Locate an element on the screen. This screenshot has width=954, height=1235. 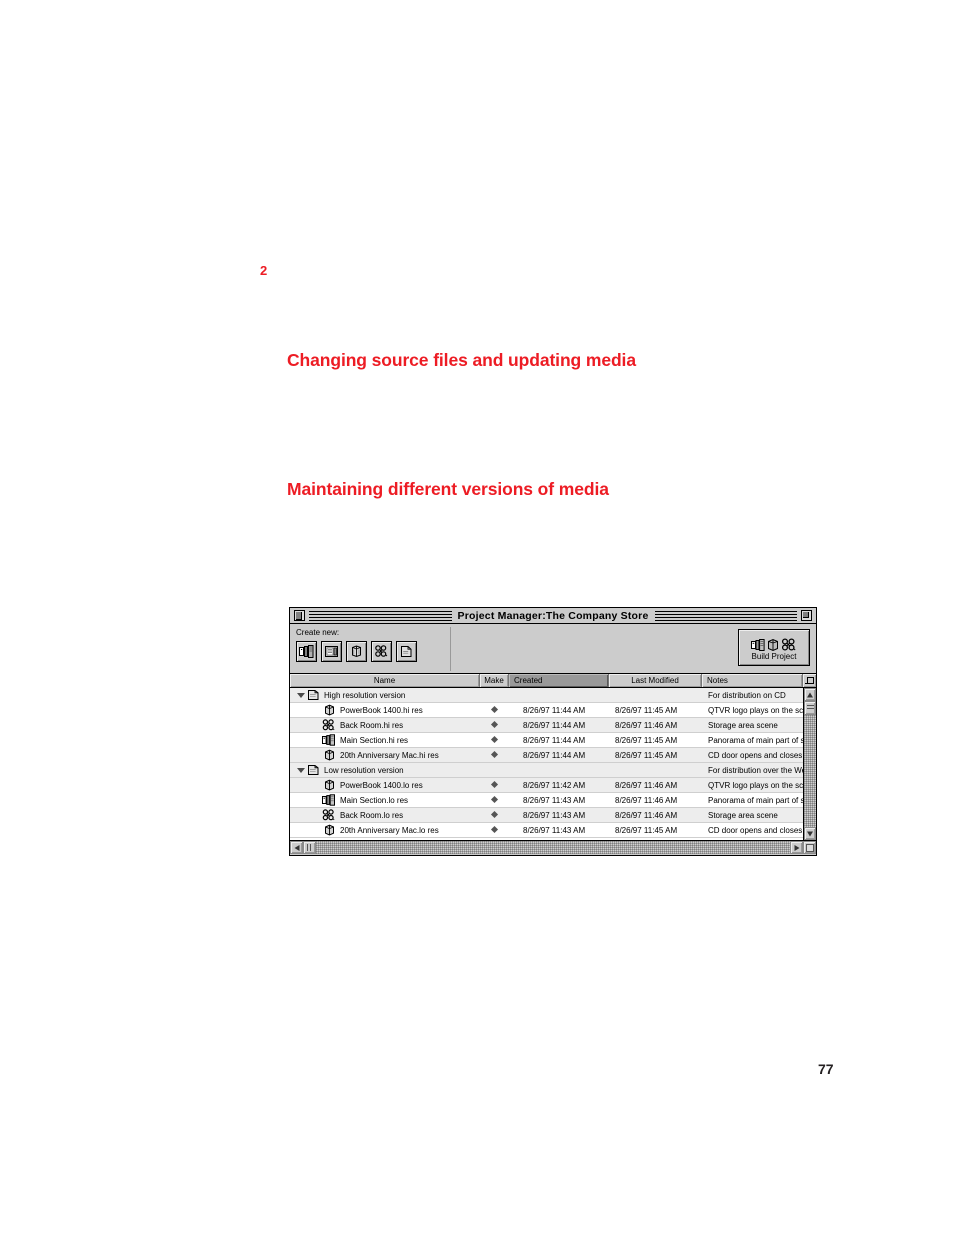
column-header-make: Make is located at coordinates (494, 680).